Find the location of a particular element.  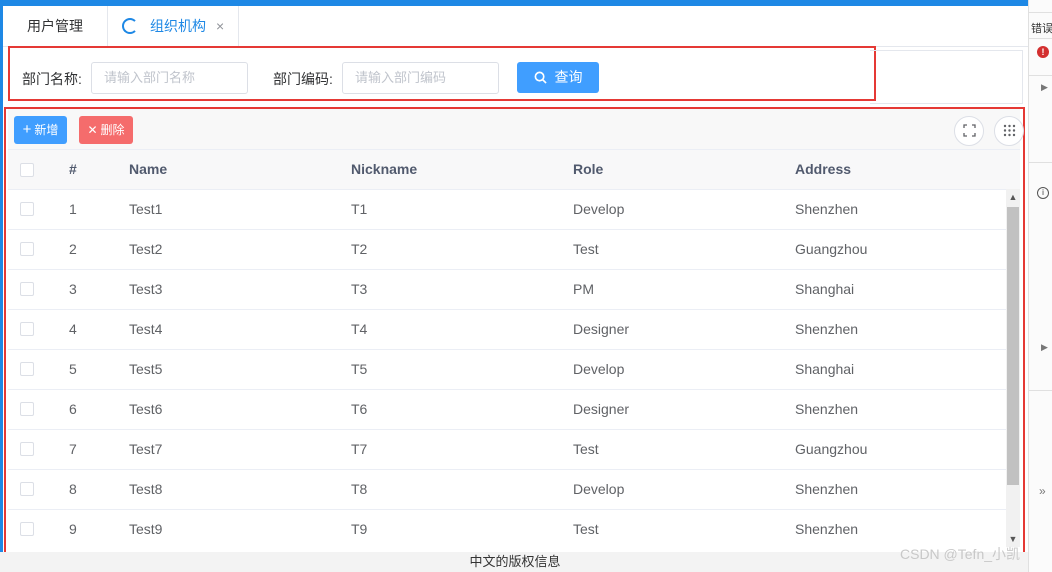

cell-index: 2 is located at coordinates (73, 249).